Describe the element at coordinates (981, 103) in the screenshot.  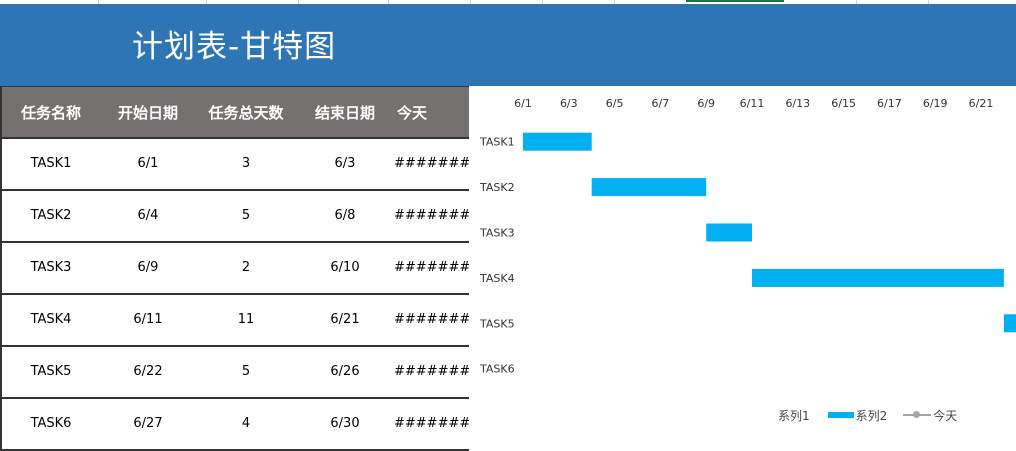
I see `x-tick-label: 6/21` at that location.